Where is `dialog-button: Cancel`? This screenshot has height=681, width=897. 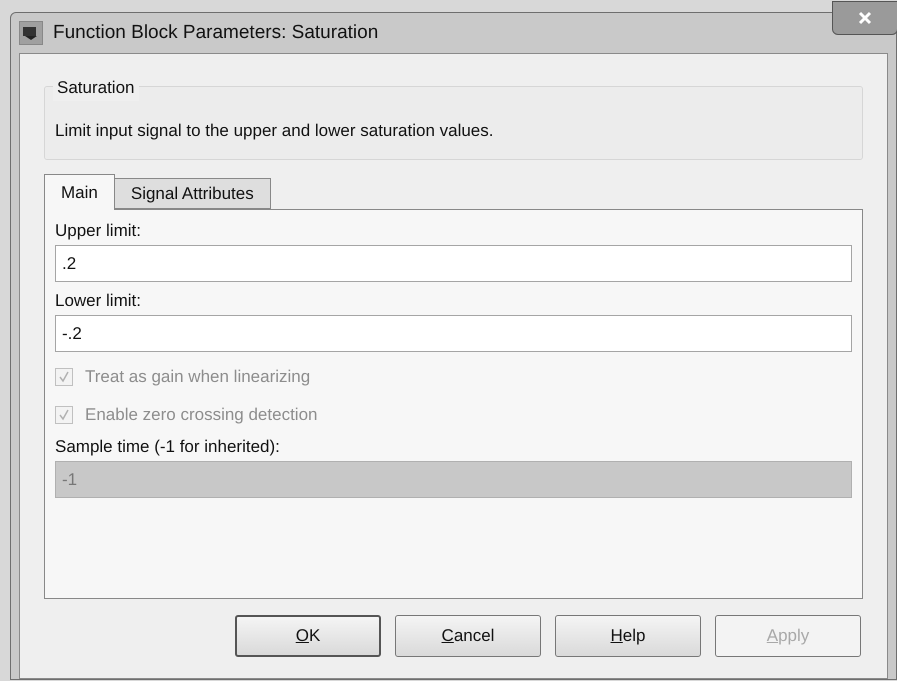
dialog-button: Cancel is located at coordinates (468, 636).